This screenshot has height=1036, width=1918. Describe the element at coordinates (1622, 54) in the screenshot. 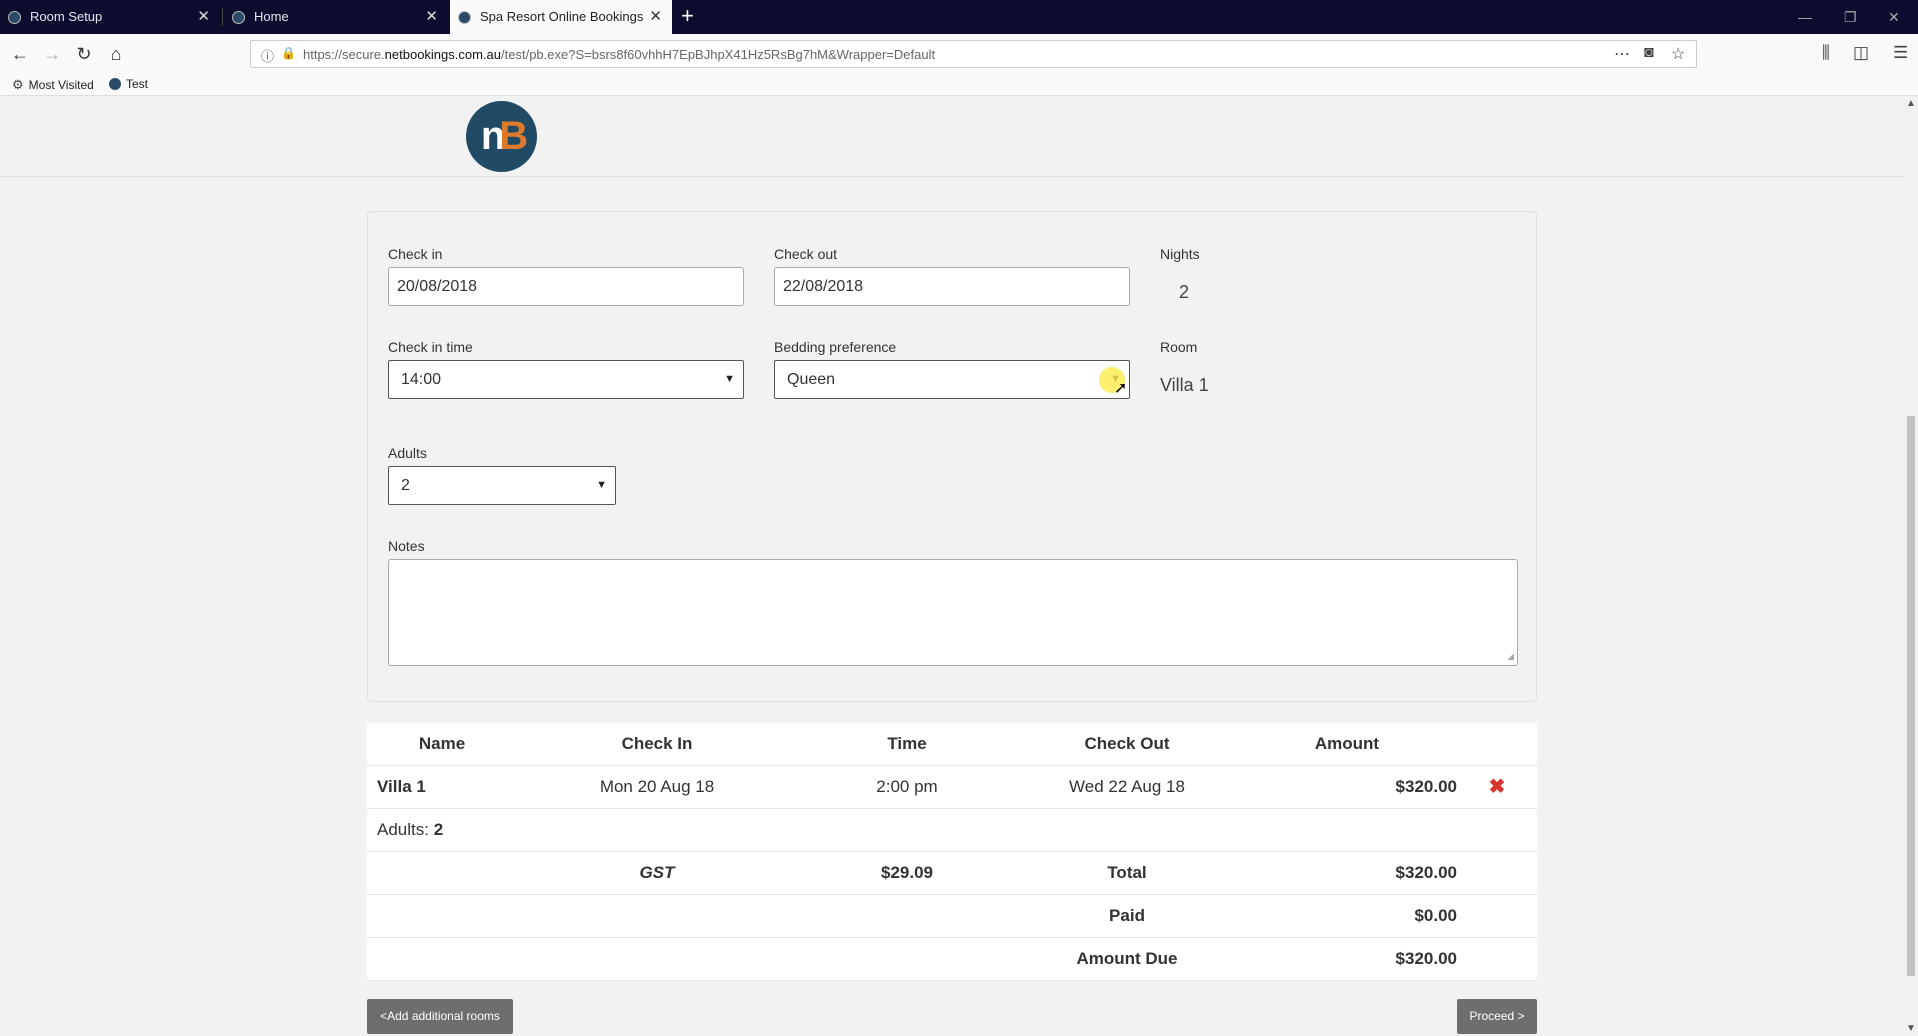

I see `more-actions-icon: ⋯` at that location.